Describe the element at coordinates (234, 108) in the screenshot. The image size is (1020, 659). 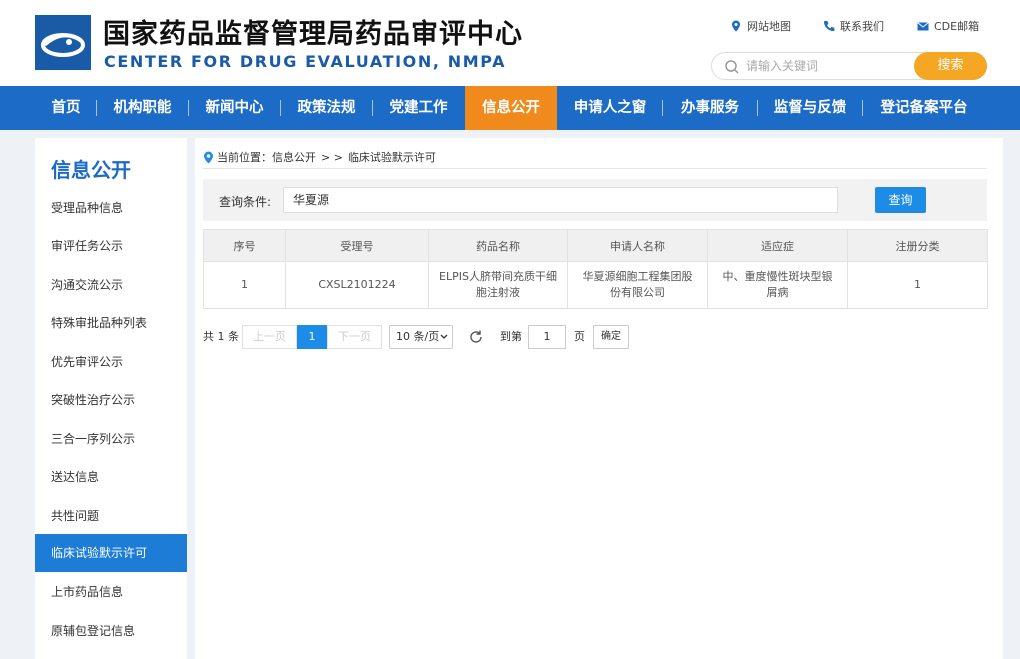
I see `nav-news: 新闻中心` at that location.